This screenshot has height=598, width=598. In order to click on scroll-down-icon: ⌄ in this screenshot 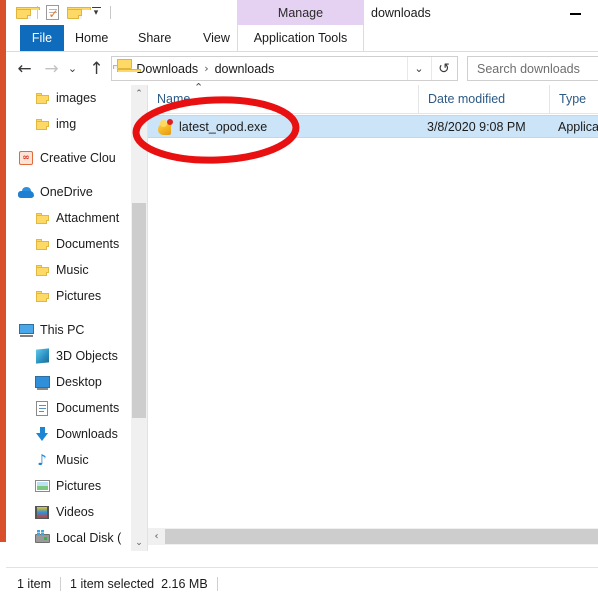, I will do `click(139, 542)`.